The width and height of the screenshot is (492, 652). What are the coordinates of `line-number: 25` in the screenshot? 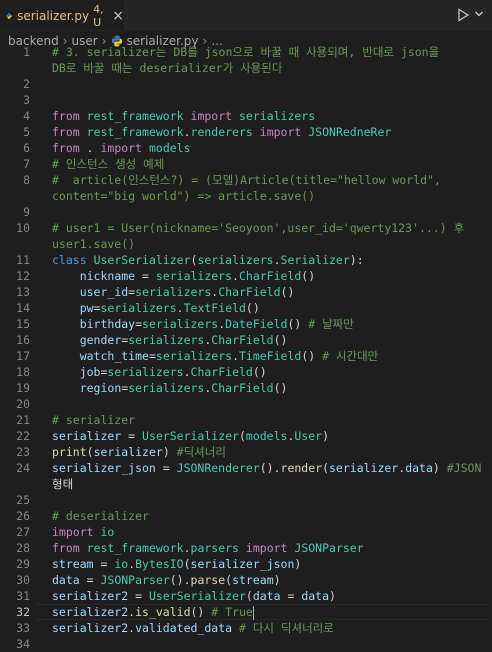 It's located at (23, 500).